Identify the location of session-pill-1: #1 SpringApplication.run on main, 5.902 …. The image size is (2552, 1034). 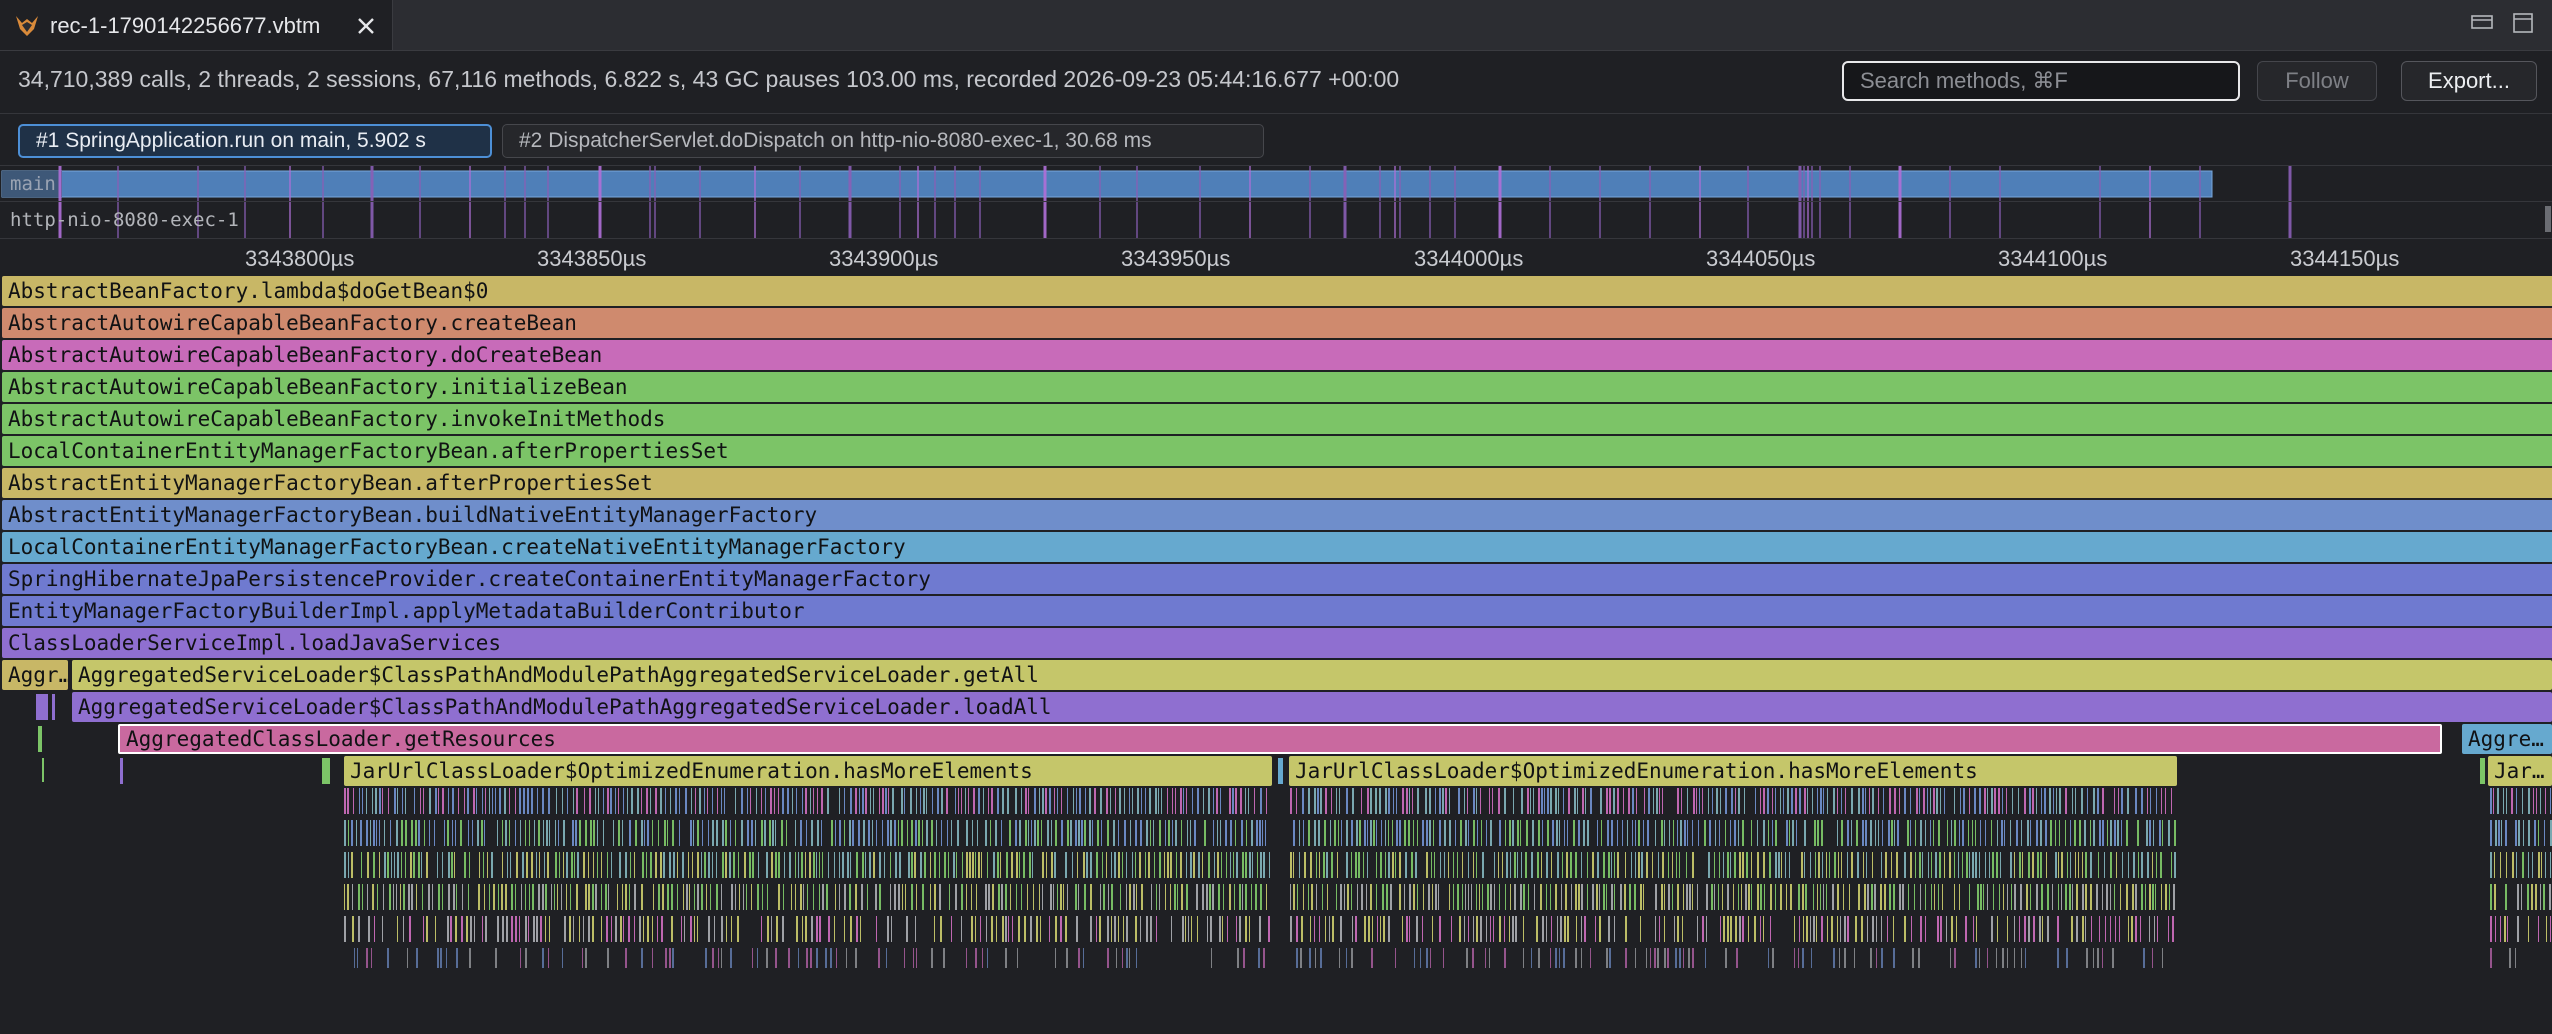
(255, 141).